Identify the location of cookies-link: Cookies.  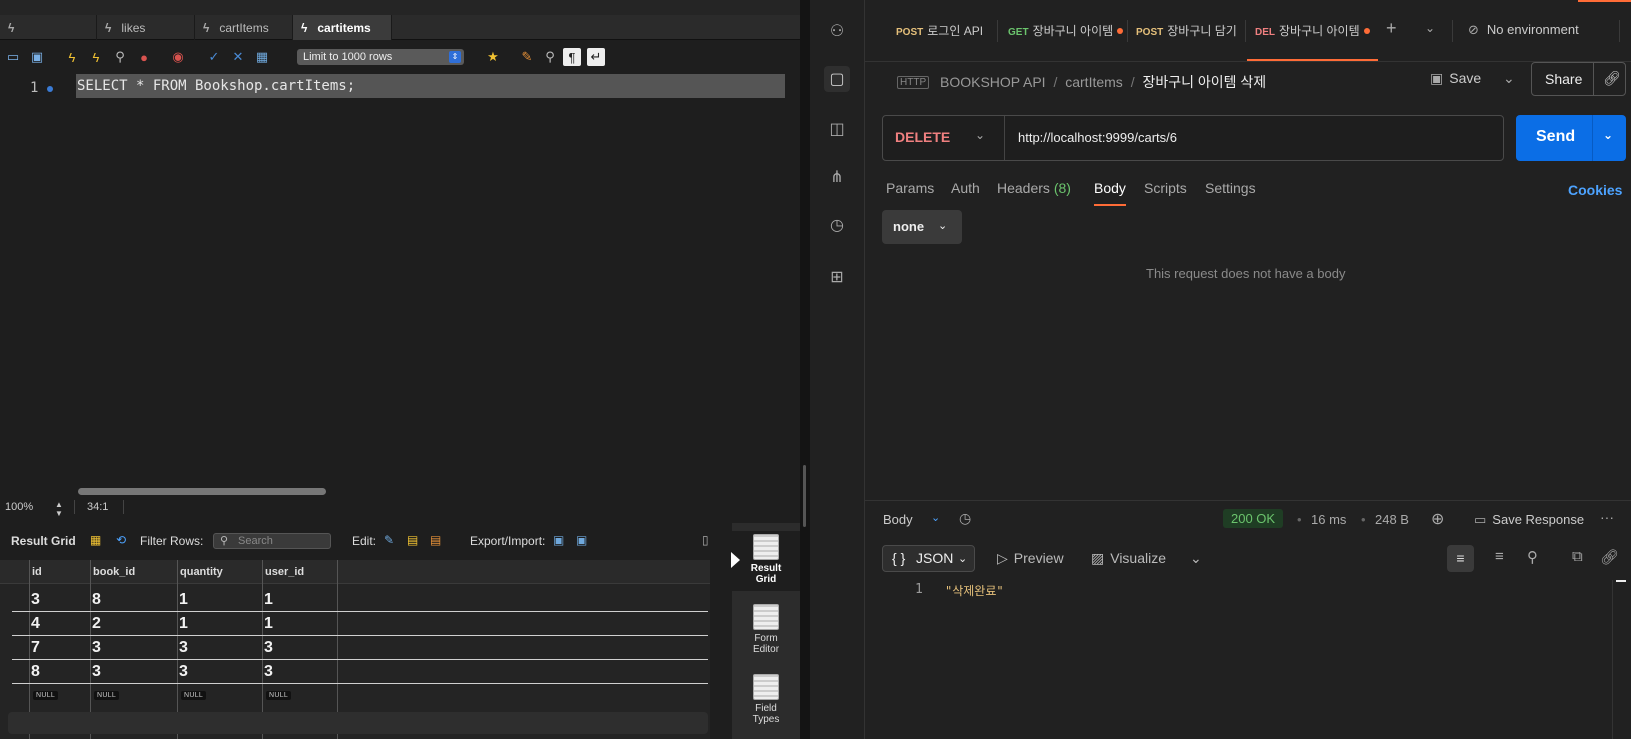
(1595, 190).